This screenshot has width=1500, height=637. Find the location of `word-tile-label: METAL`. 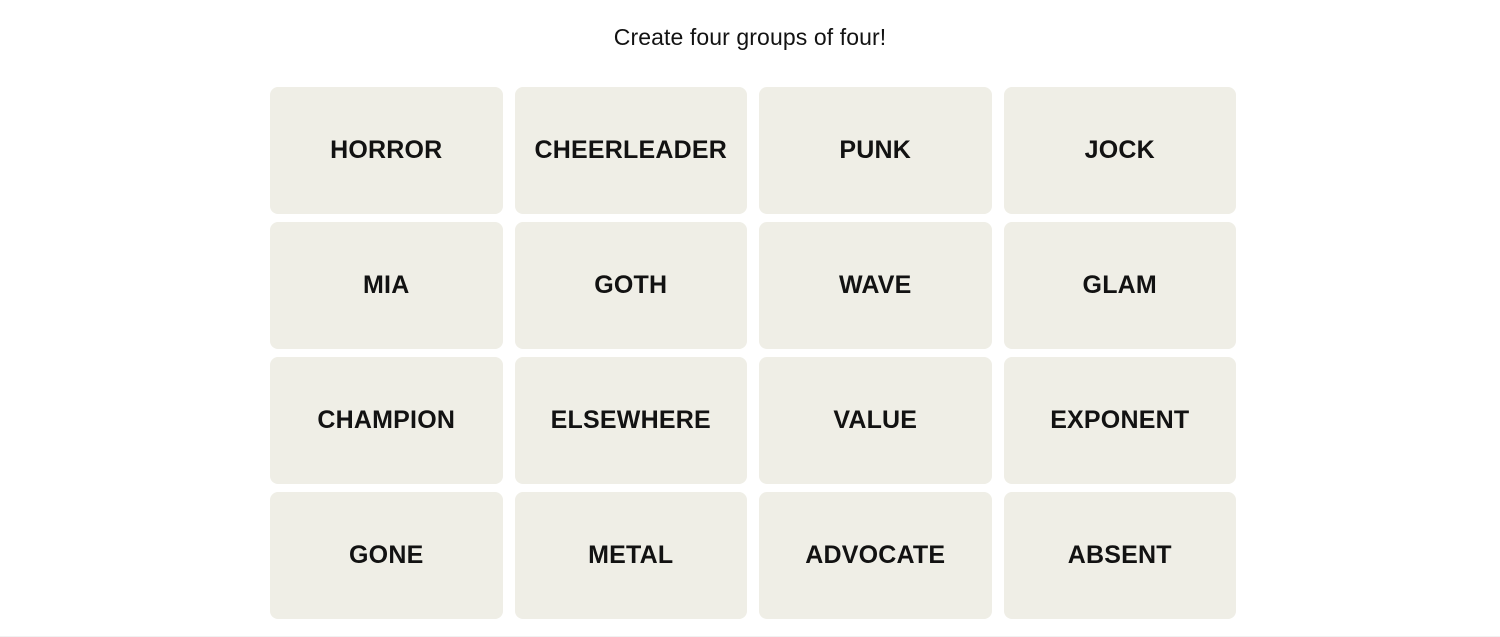

word-tile-label: METAL is located at coordinates (631, 555).